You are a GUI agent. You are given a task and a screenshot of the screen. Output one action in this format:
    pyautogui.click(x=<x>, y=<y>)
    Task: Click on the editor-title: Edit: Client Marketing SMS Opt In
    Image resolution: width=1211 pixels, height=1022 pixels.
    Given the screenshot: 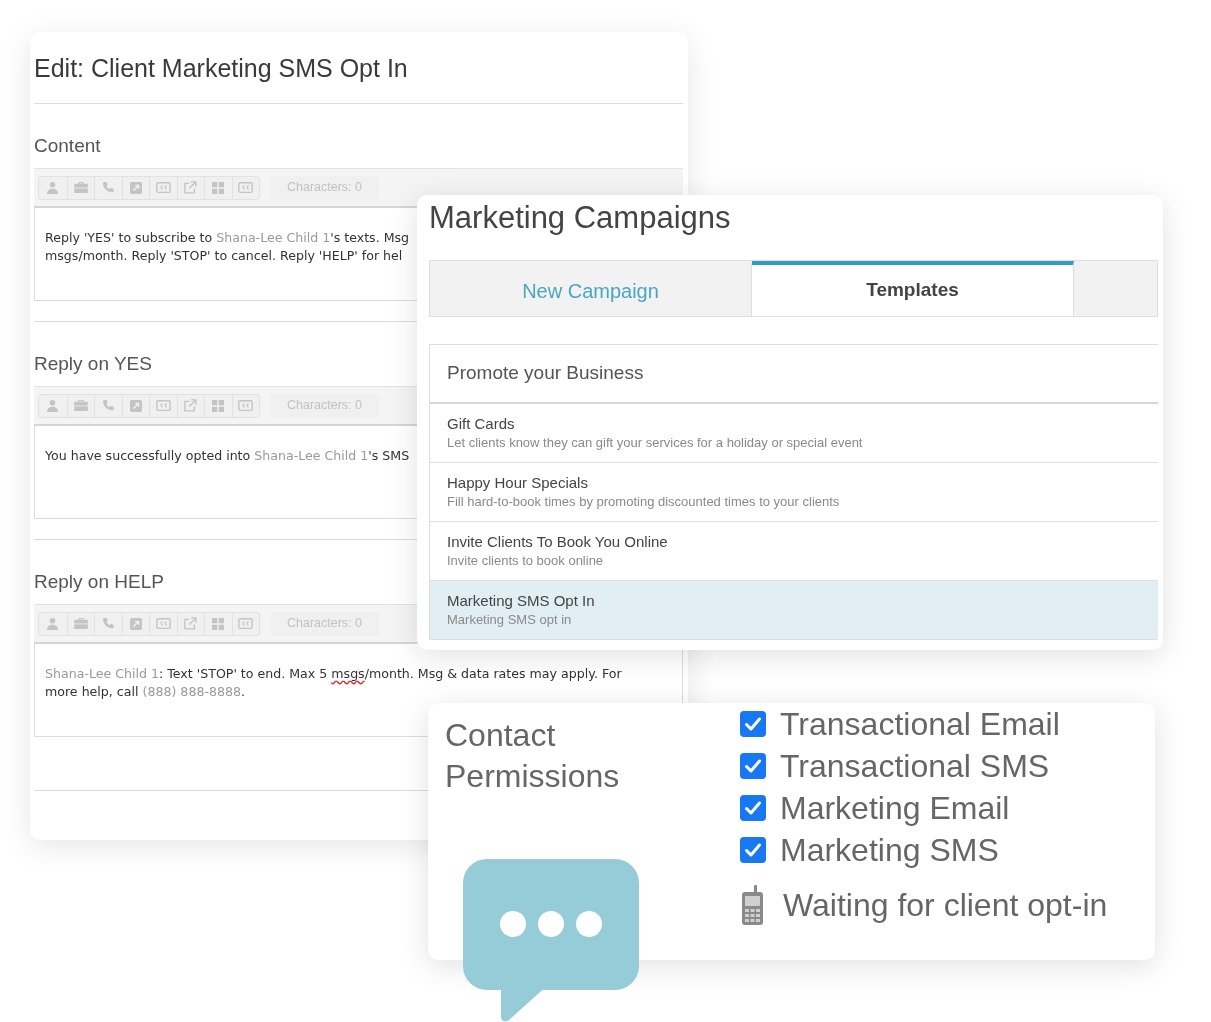 What is the action you would take?
    pyautogui.click(x=221, y=67)
    